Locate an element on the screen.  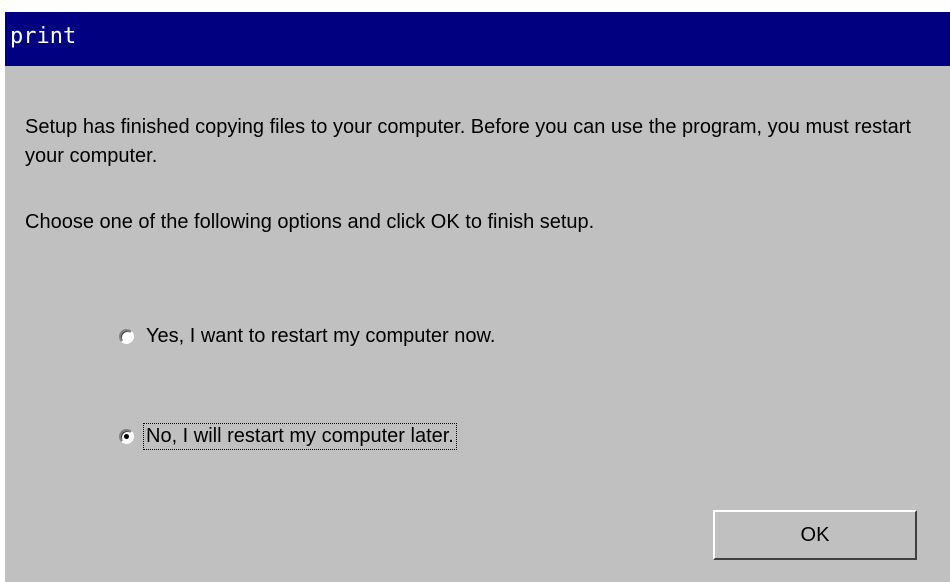
restart-now-radio is located at coordinates (126, 336).